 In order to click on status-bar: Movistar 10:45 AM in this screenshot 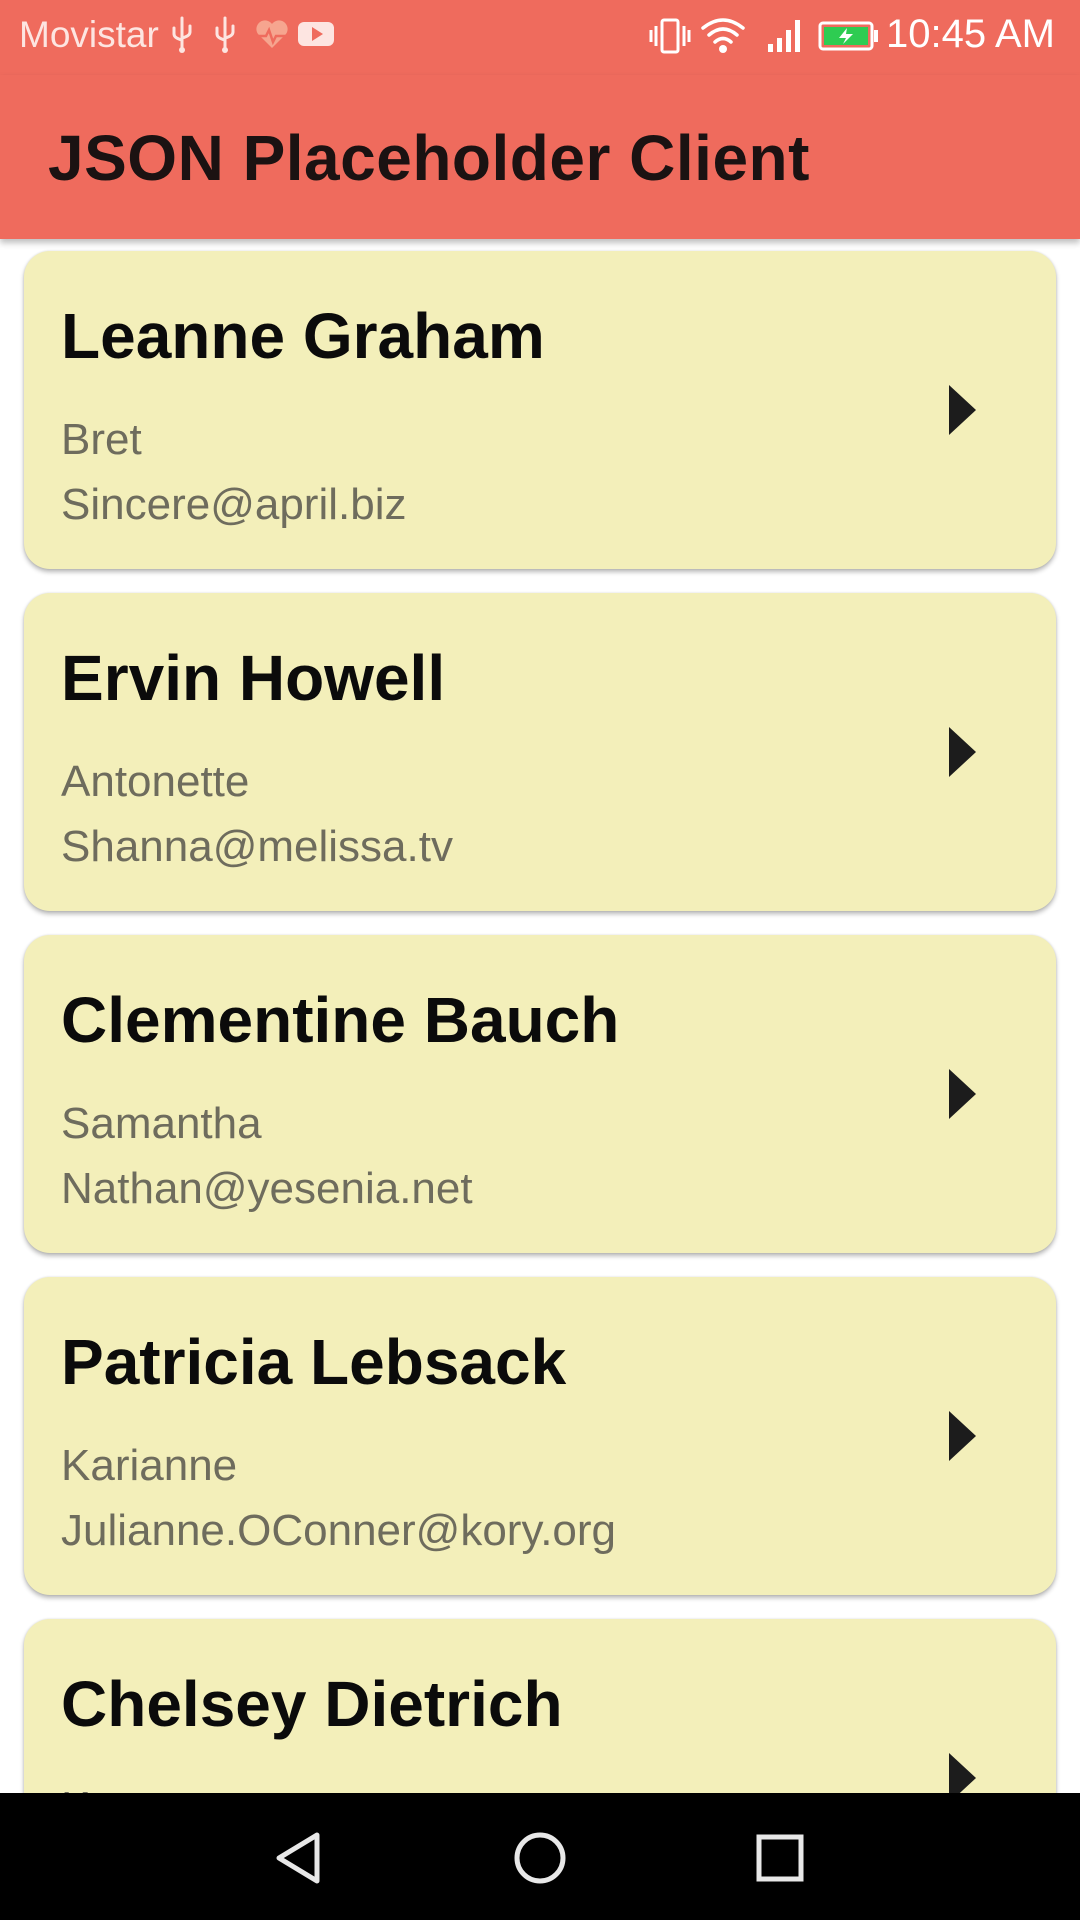, I will do `click(540, 37)`.